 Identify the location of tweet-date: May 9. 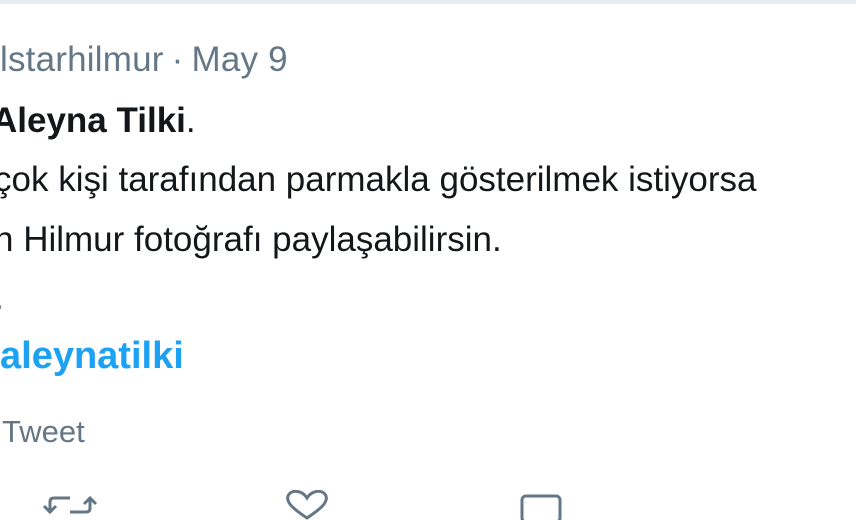
(239, 59).